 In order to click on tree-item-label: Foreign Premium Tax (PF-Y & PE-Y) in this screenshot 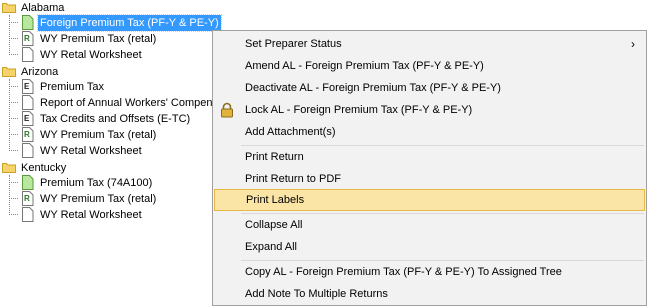, I will do `click(129, 23)`.